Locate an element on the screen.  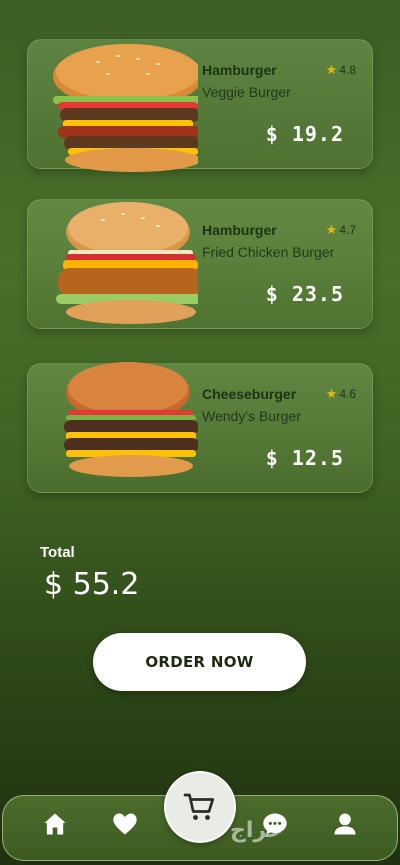
item-price: $ 12.5 is located at coordinates (304, 458).